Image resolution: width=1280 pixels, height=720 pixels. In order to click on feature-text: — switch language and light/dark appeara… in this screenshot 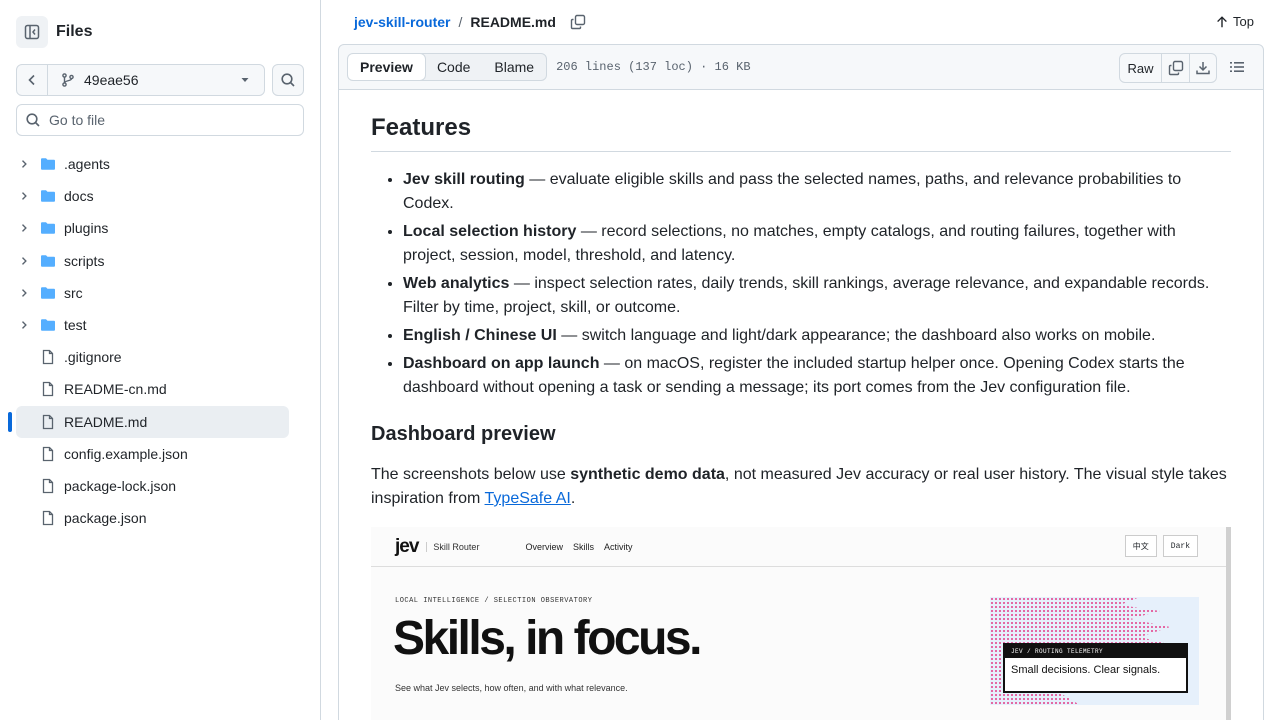, I will do `click(856, 335)`.